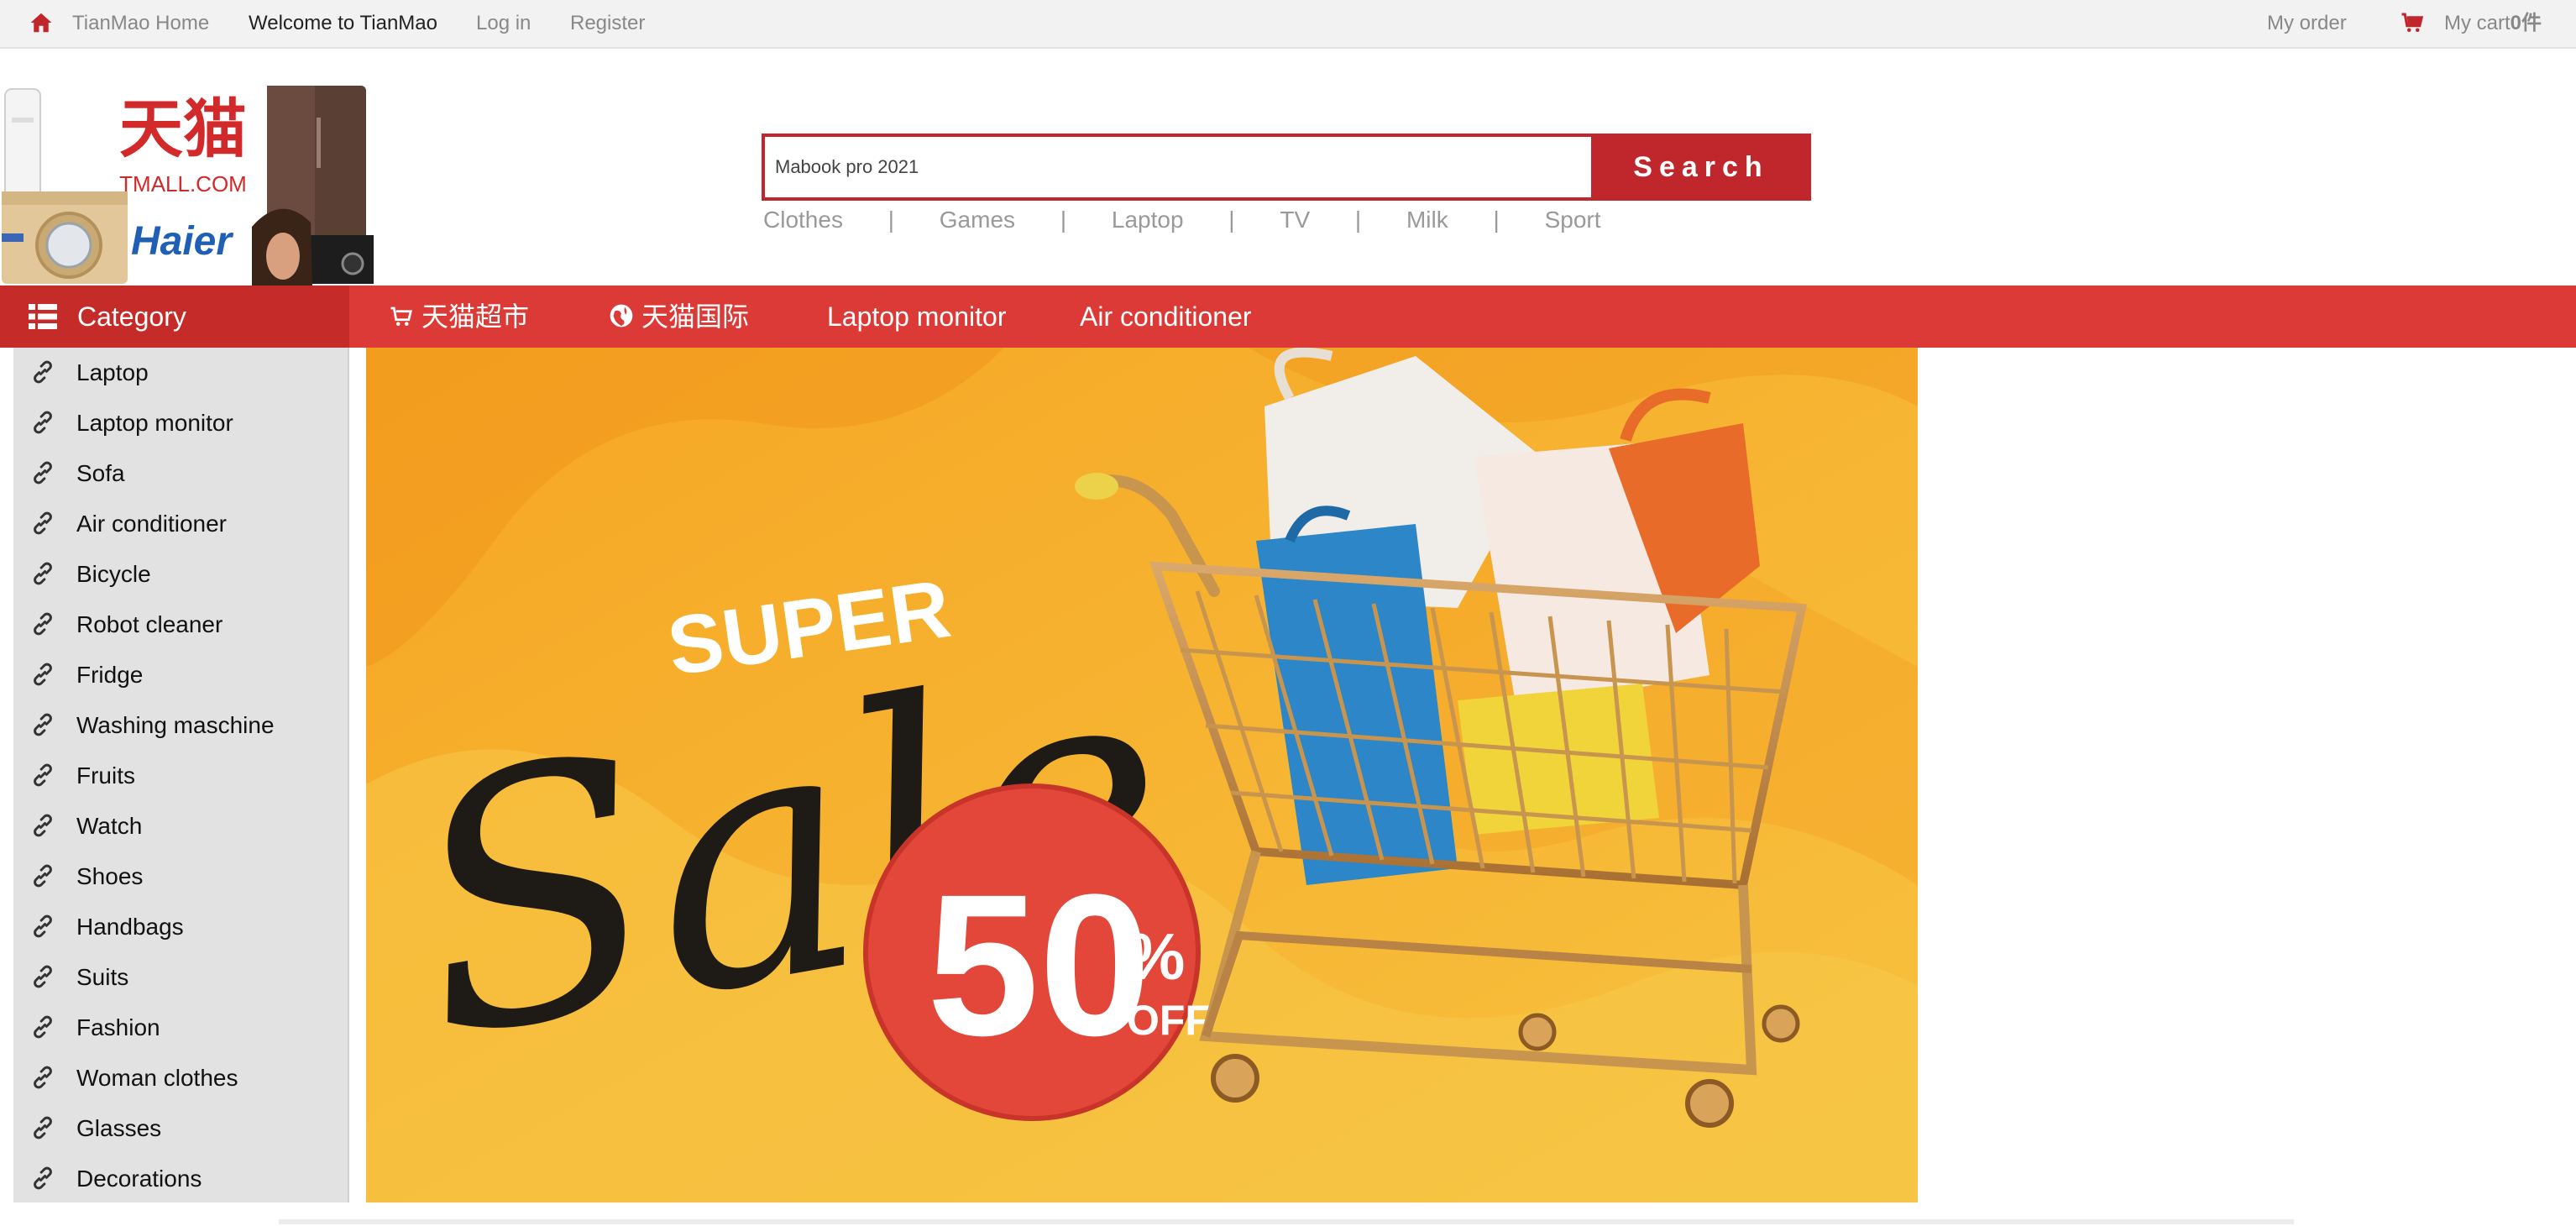 Image resolution: width=2576 pixels, height=1226 pixels. Describe the element at coordinates (118, 1027) in the screenshot. I see `sidebar-item-label: Fashion` at that location.